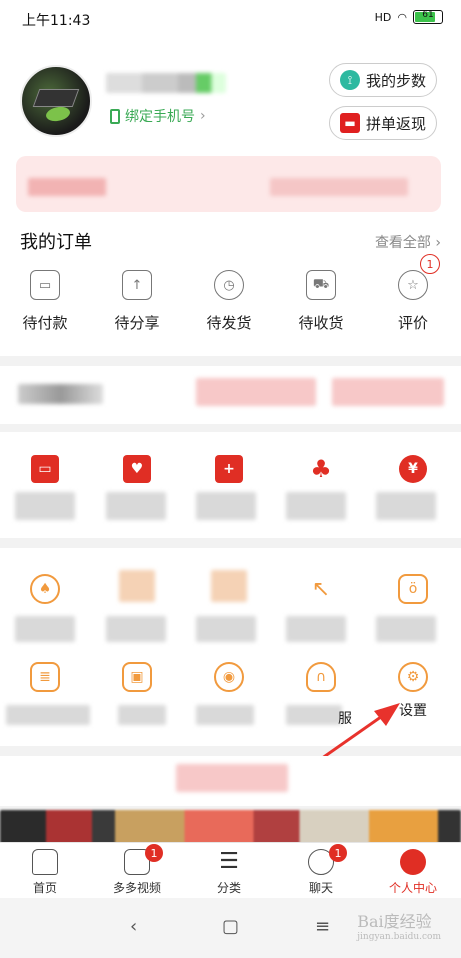 Image resolution: width=461 pixels, height=958 pixels. I want to click on video-icon: 1, so click(143, 859).